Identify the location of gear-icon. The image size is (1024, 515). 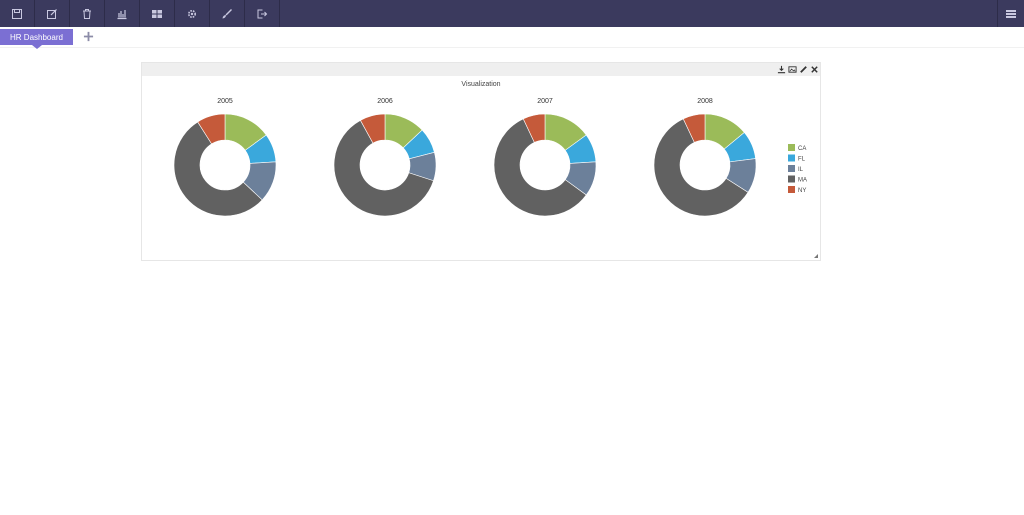
(192, 13).